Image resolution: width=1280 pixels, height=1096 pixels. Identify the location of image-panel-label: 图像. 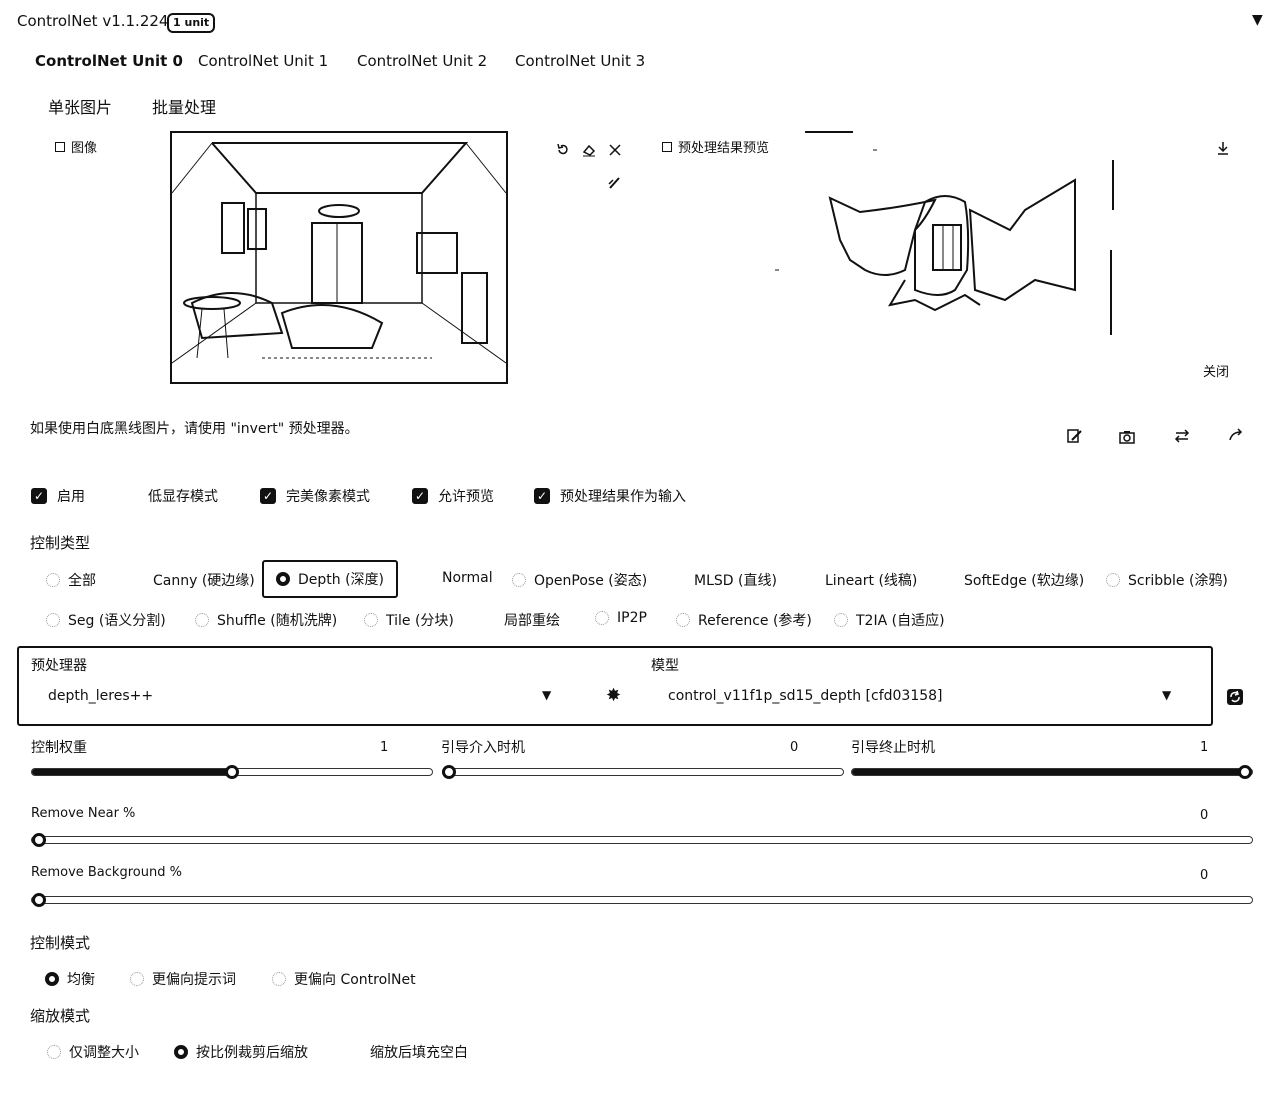
(76, 146).